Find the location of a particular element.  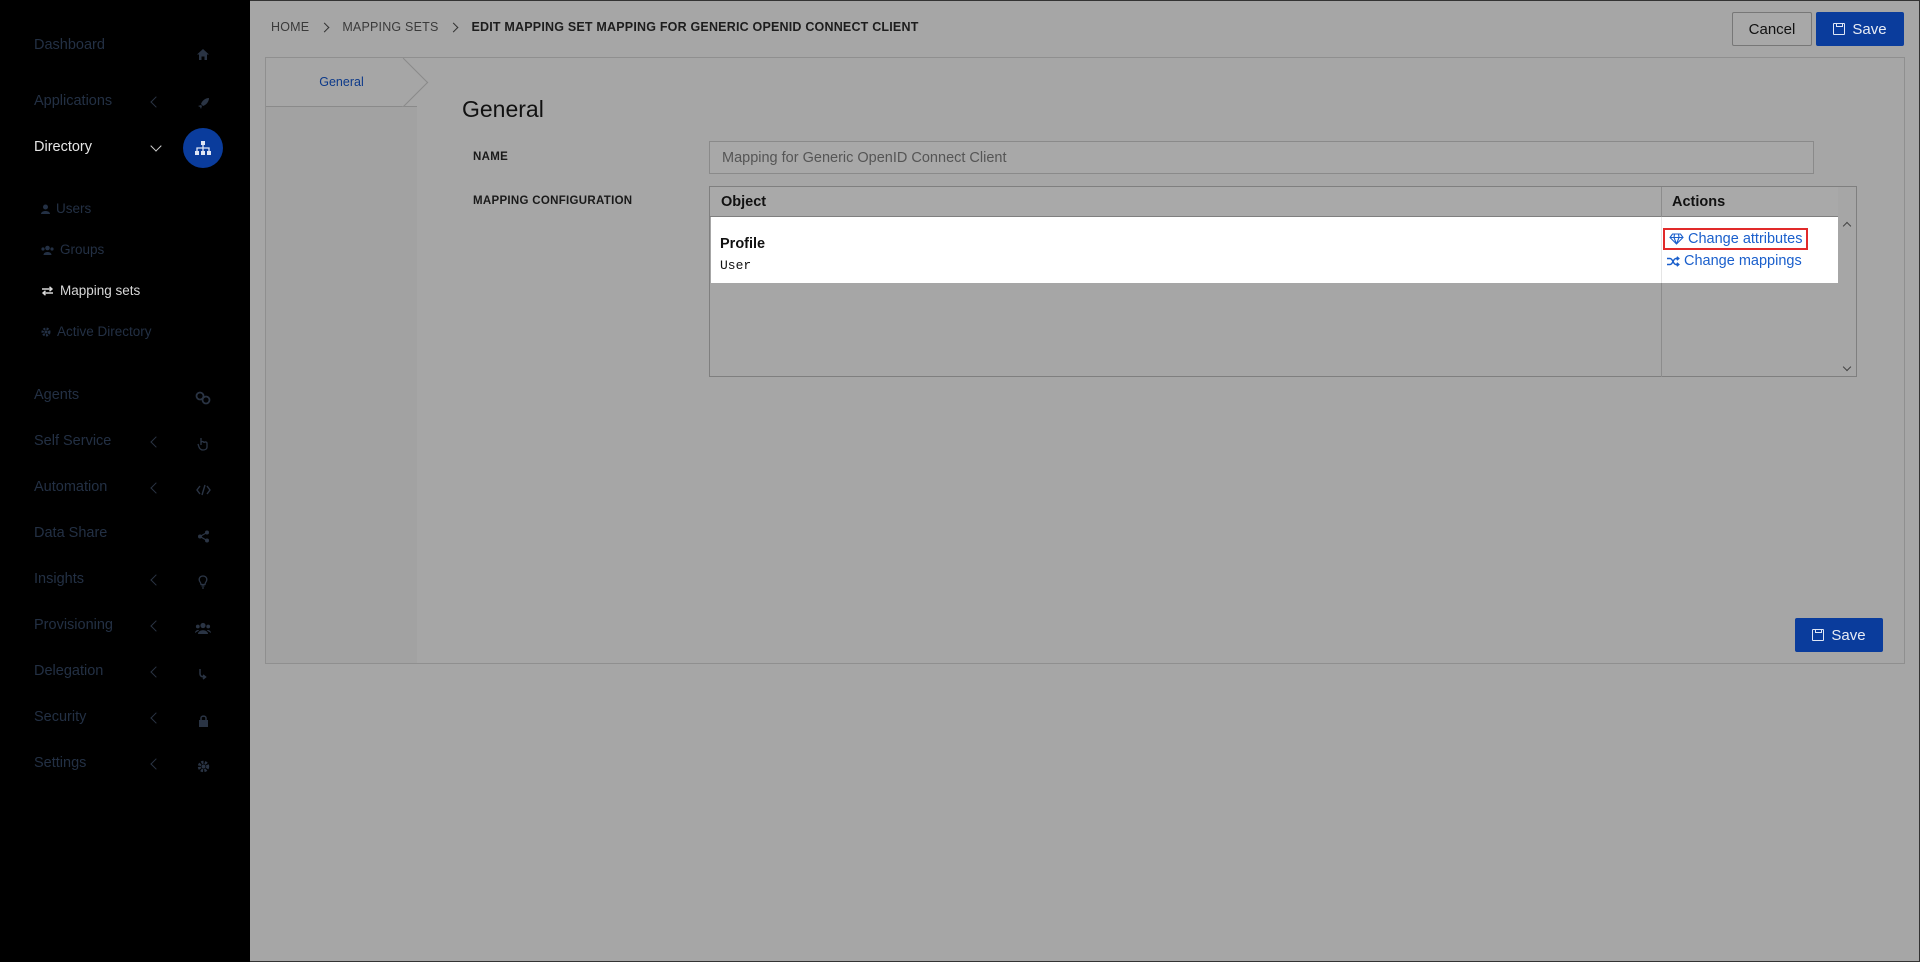

save-button: Save is located at coordinates (1860, 29).